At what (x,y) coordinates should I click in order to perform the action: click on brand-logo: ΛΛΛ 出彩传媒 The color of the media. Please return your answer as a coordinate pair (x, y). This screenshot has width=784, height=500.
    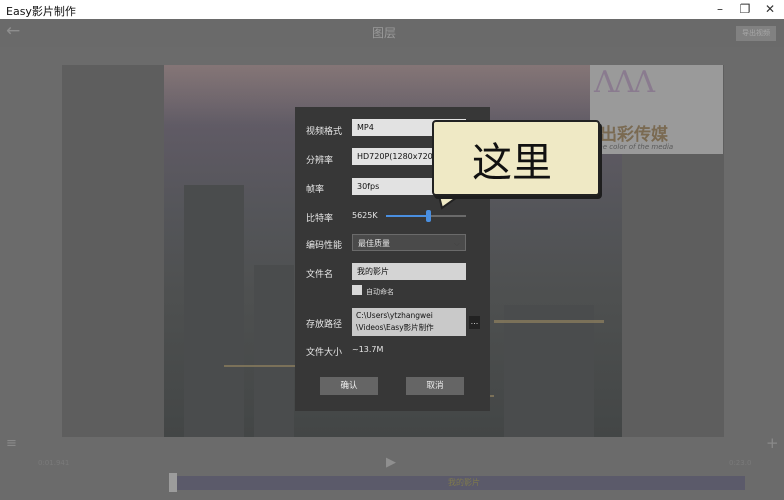
    Looking at the image, I should click on (656, 109).